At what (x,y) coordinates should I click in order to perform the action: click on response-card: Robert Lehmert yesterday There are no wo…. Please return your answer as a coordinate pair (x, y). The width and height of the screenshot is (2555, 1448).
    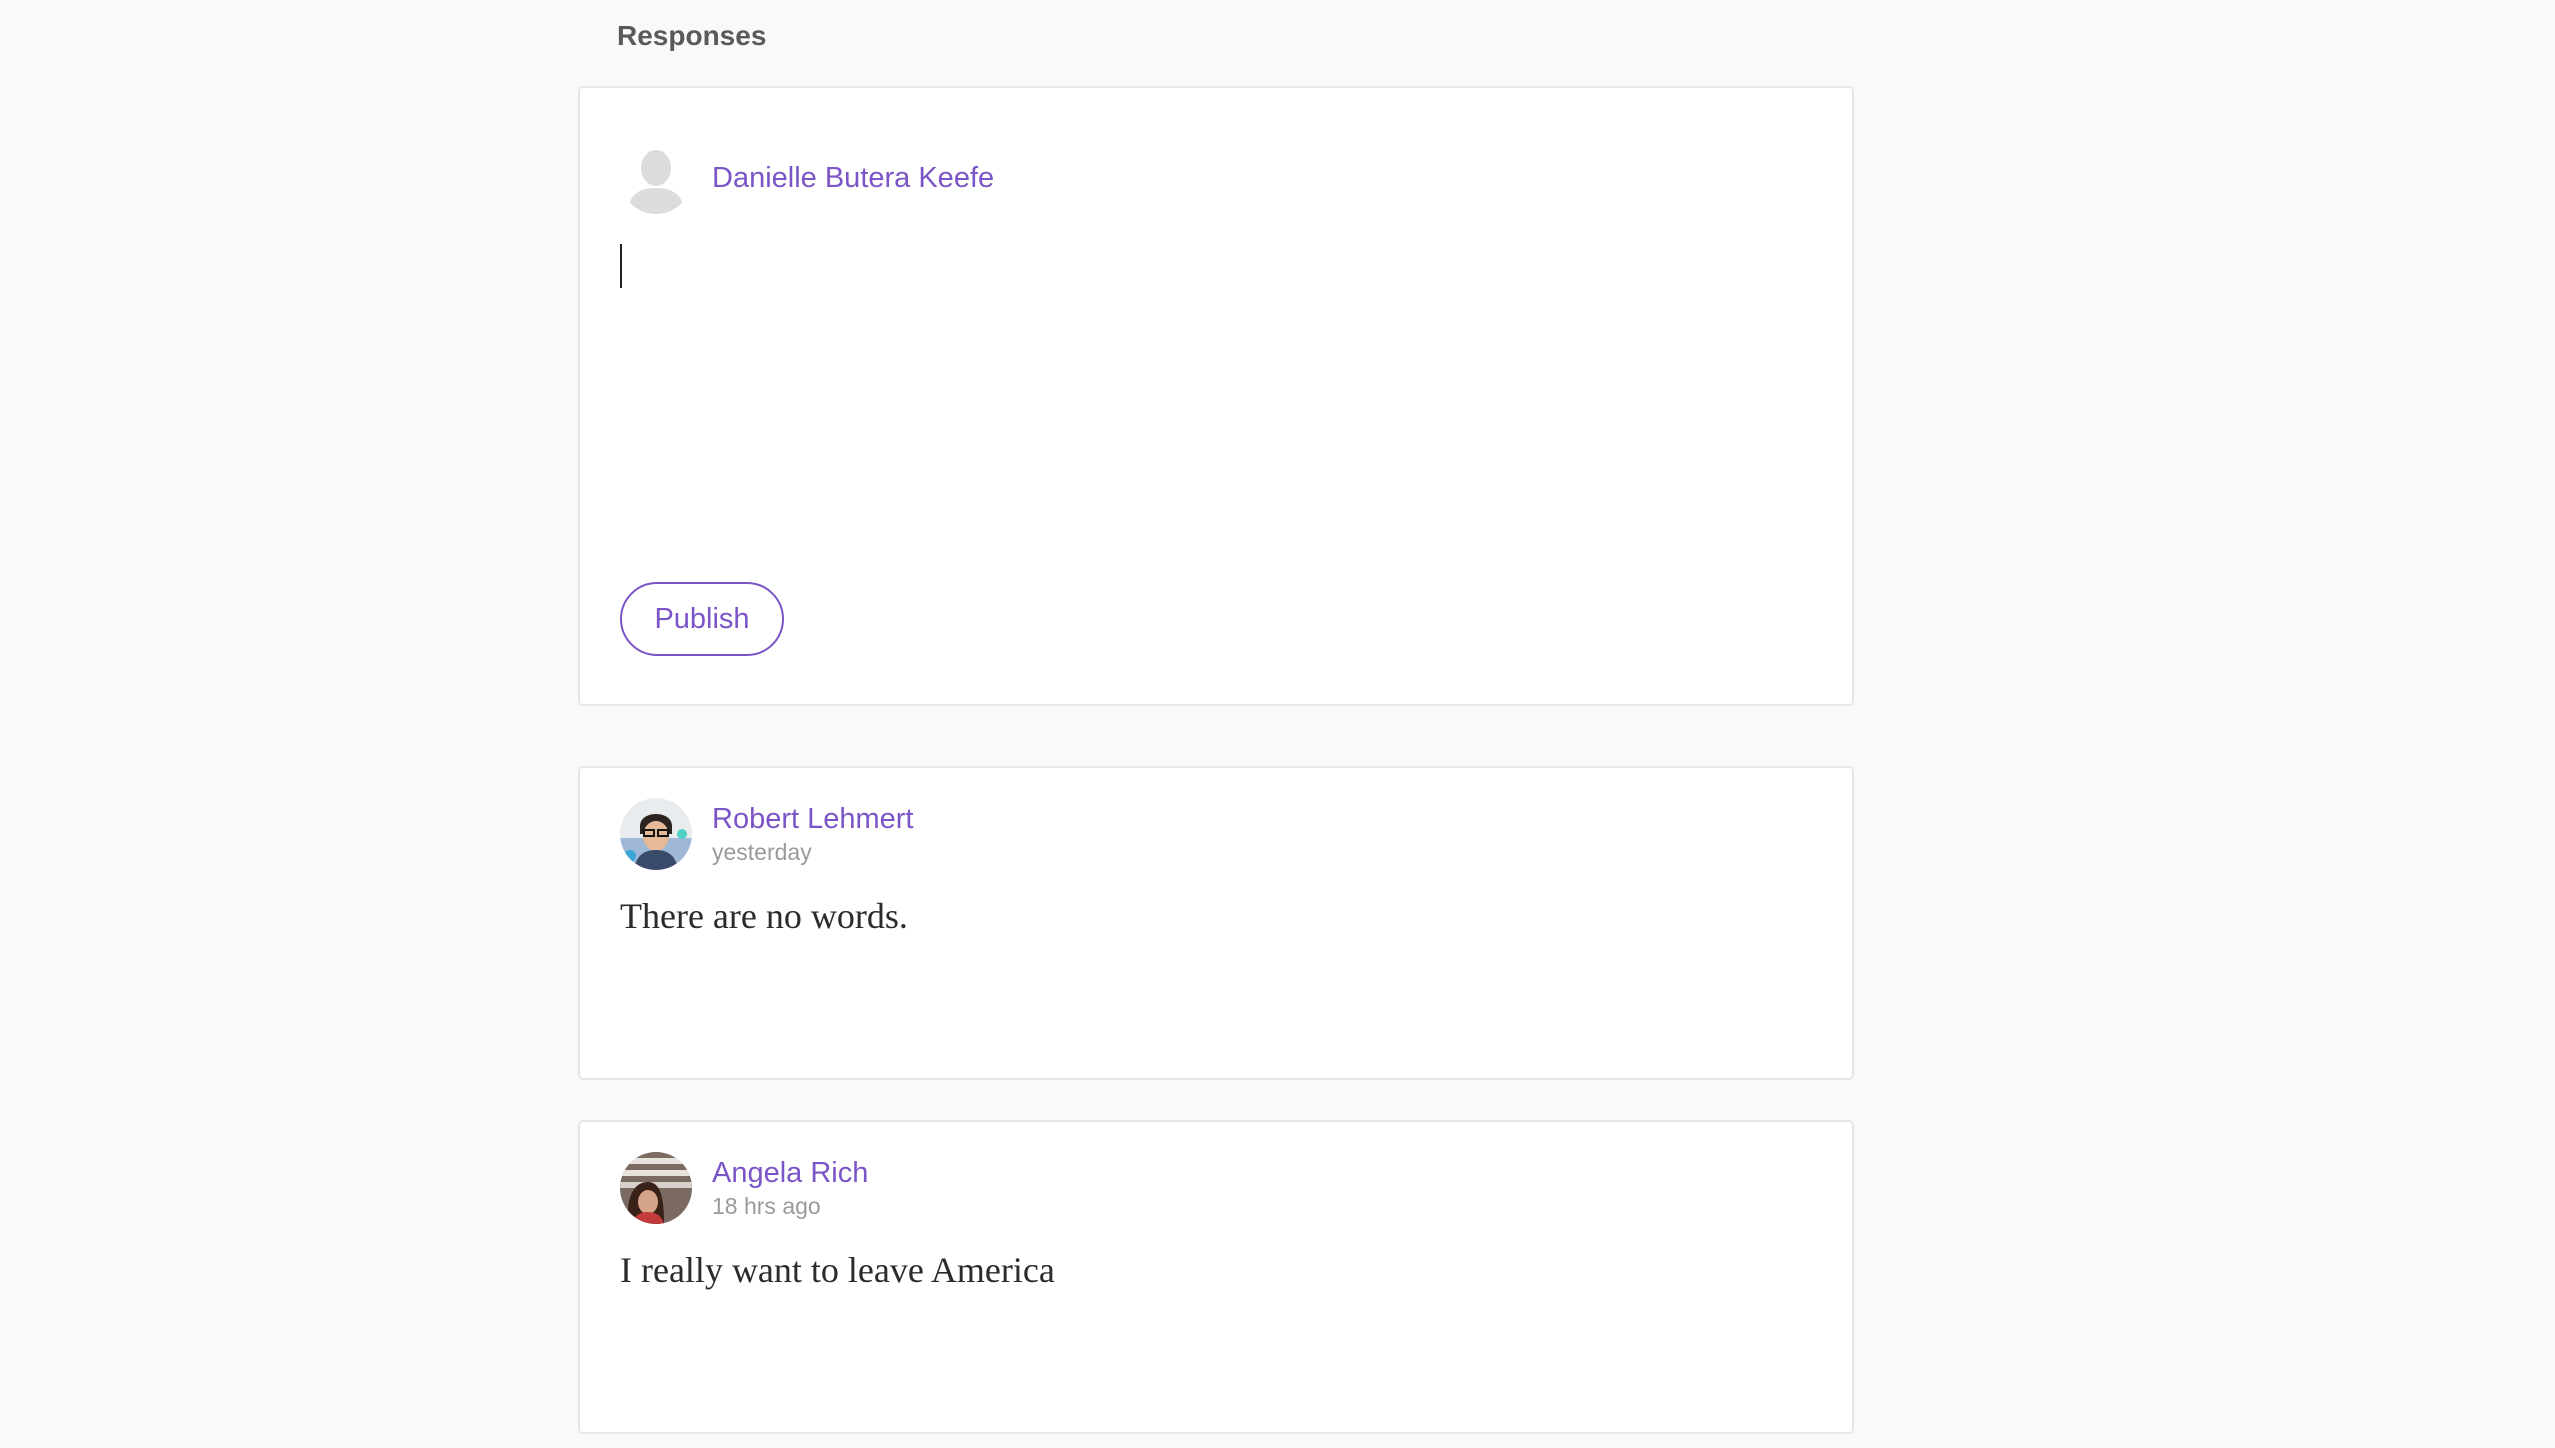
    Looking at the image, I should click on (1216, 923).